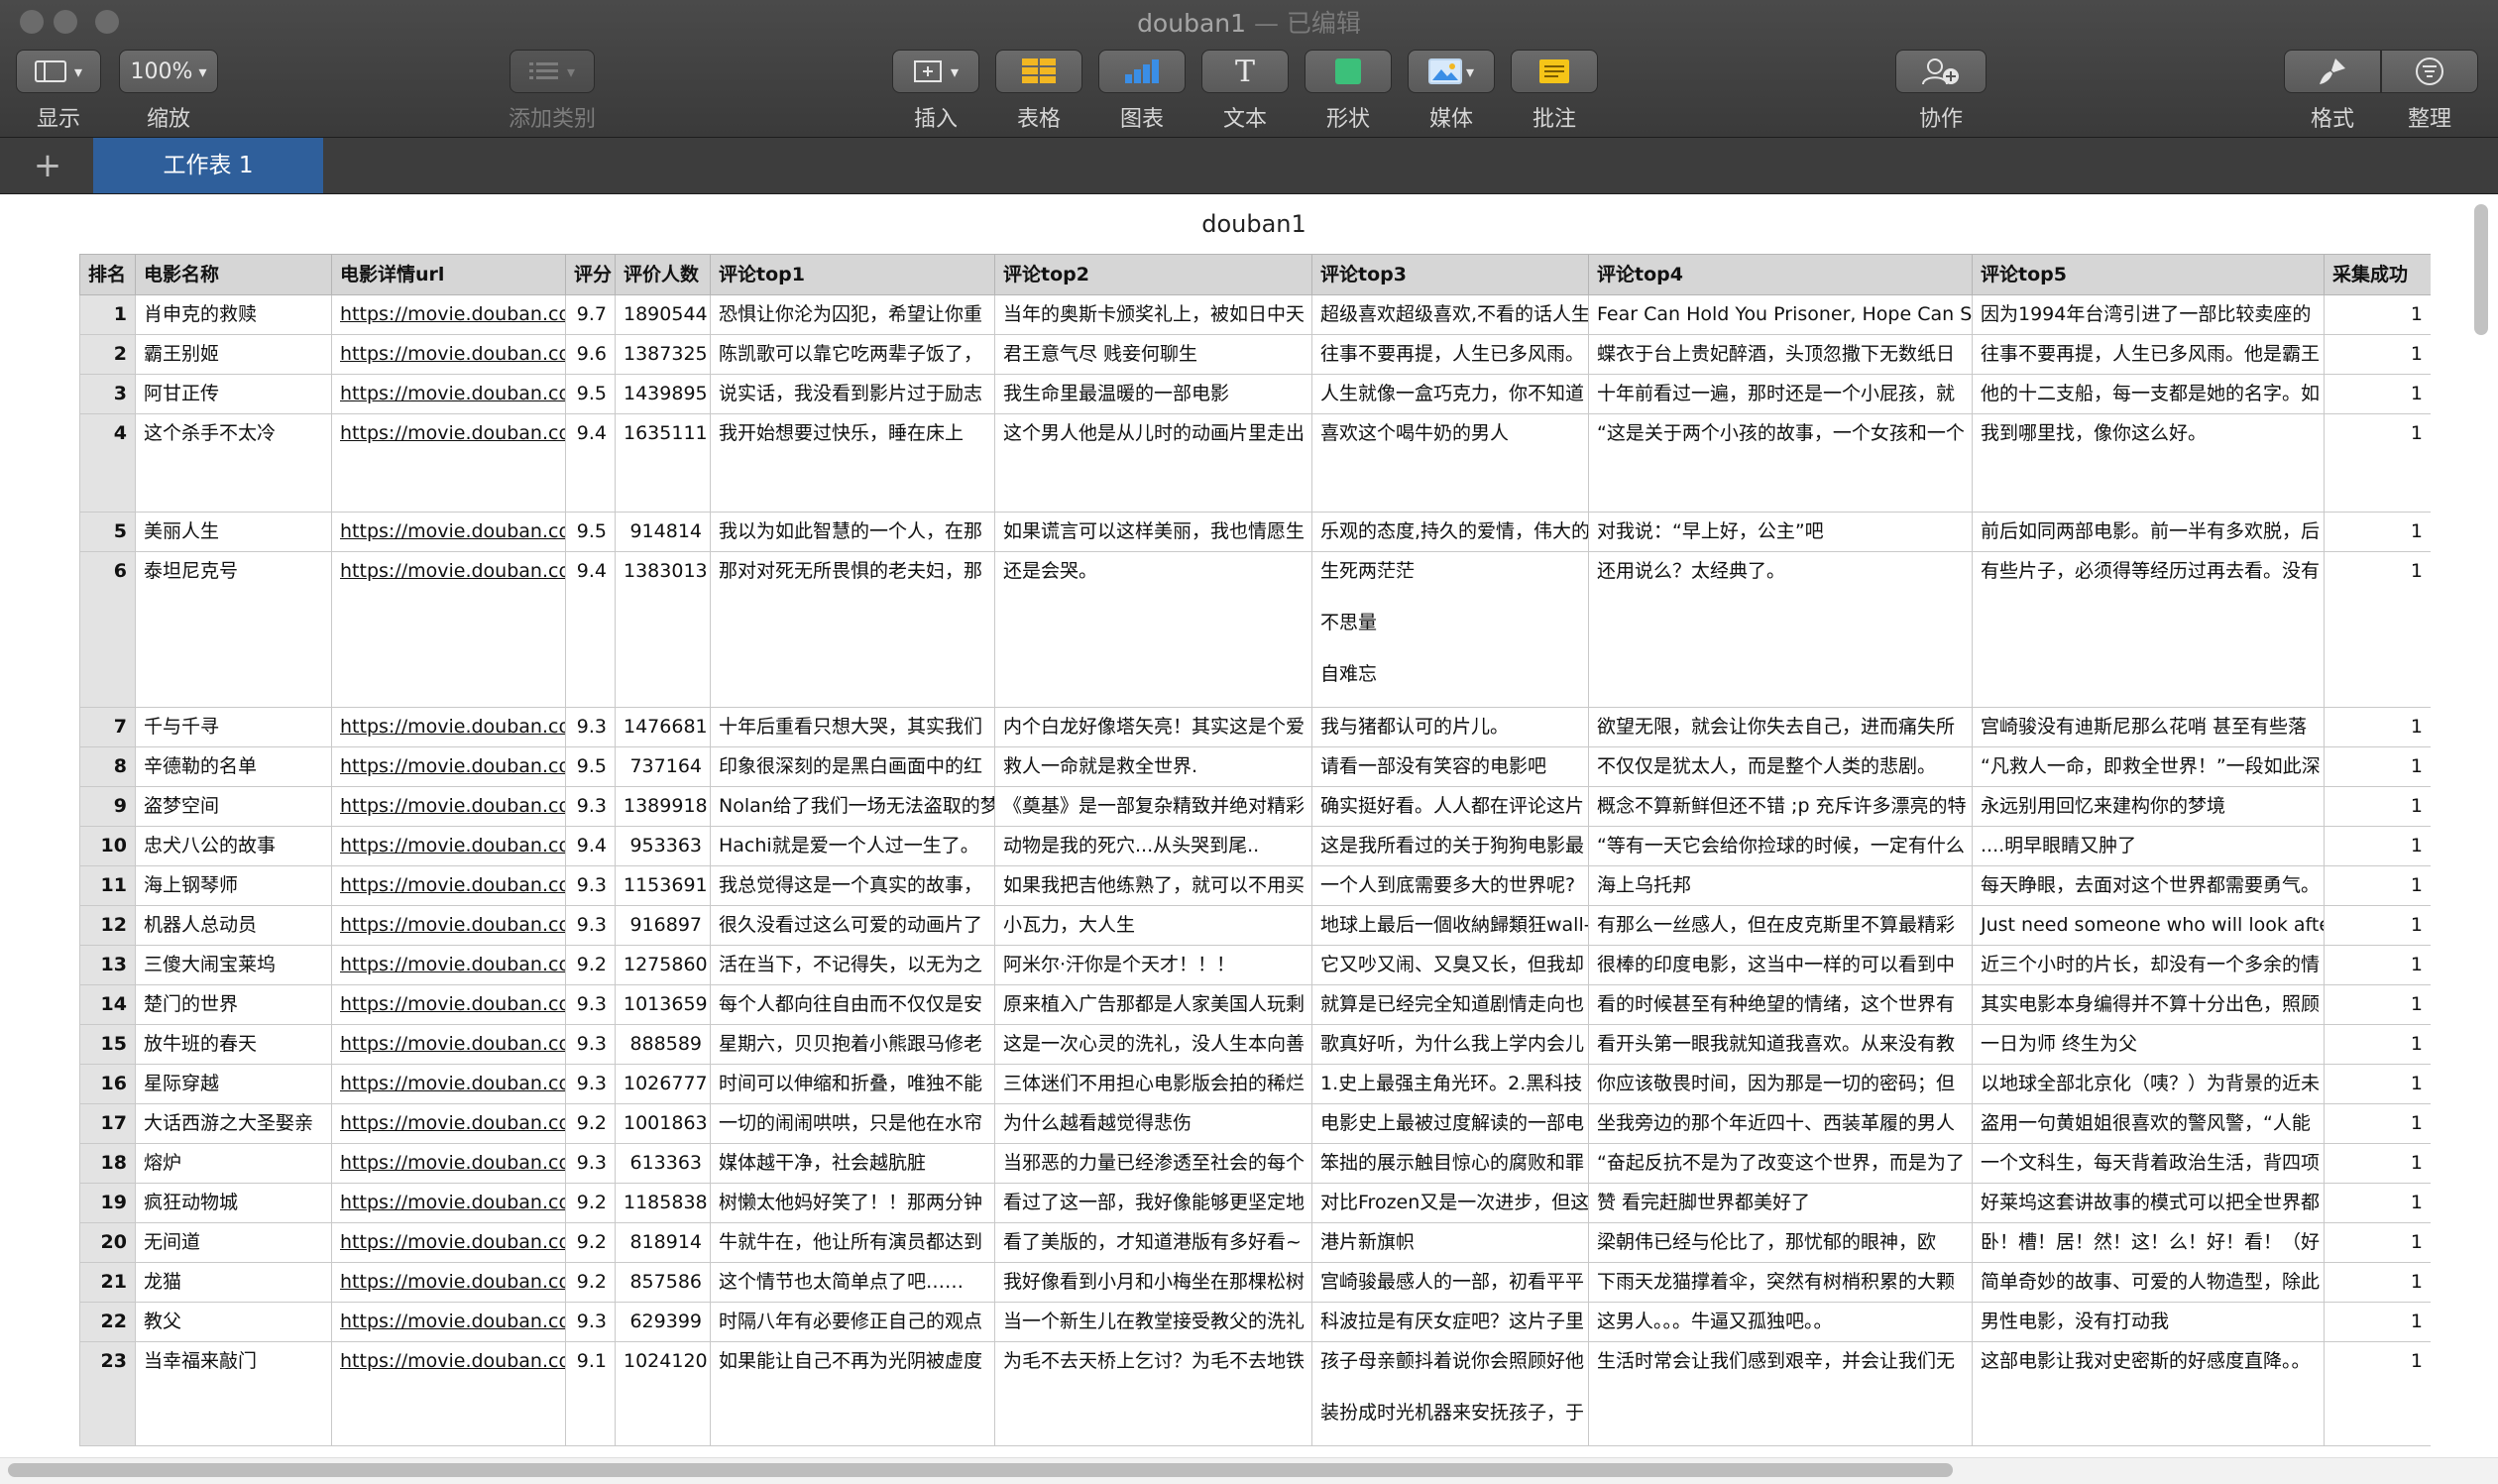 The height and width of the screenshot is (1484, 2498). Describe the element at coordinates (1450, 846) in the screenshot. I see `table-cell-c3: 这是我所看过的关于狗狗电影最` at that location.